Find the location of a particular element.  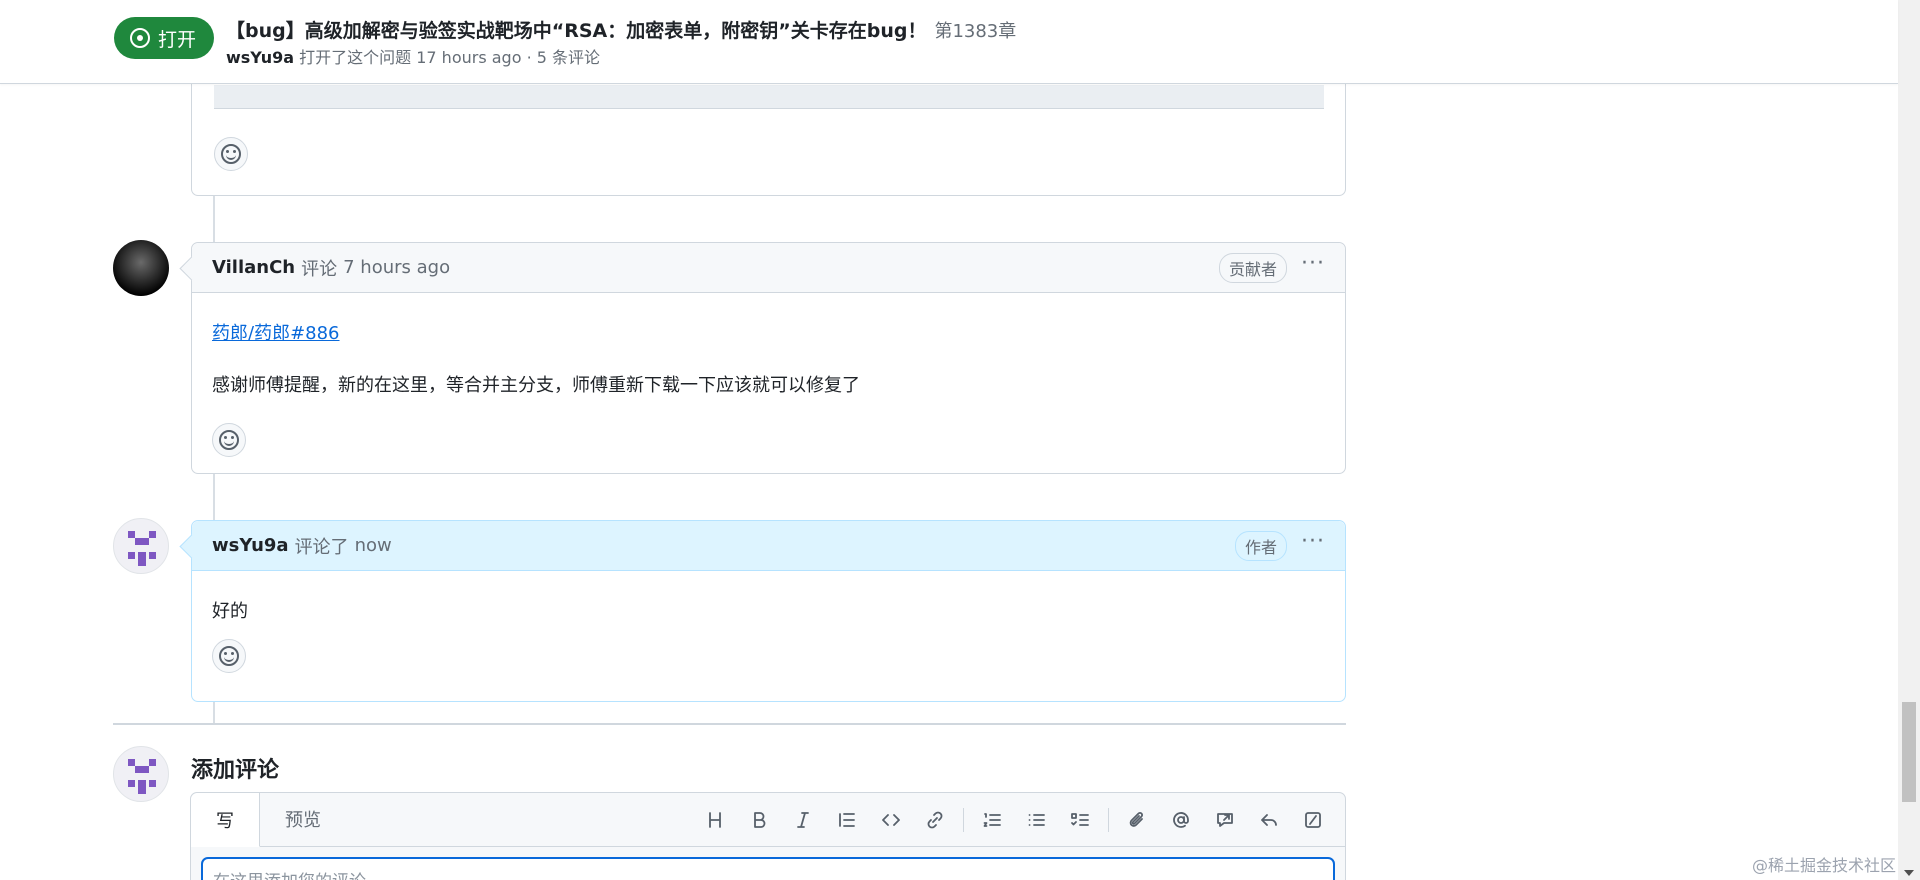

comment-action: 评论 is located at coordinates (319, 269).